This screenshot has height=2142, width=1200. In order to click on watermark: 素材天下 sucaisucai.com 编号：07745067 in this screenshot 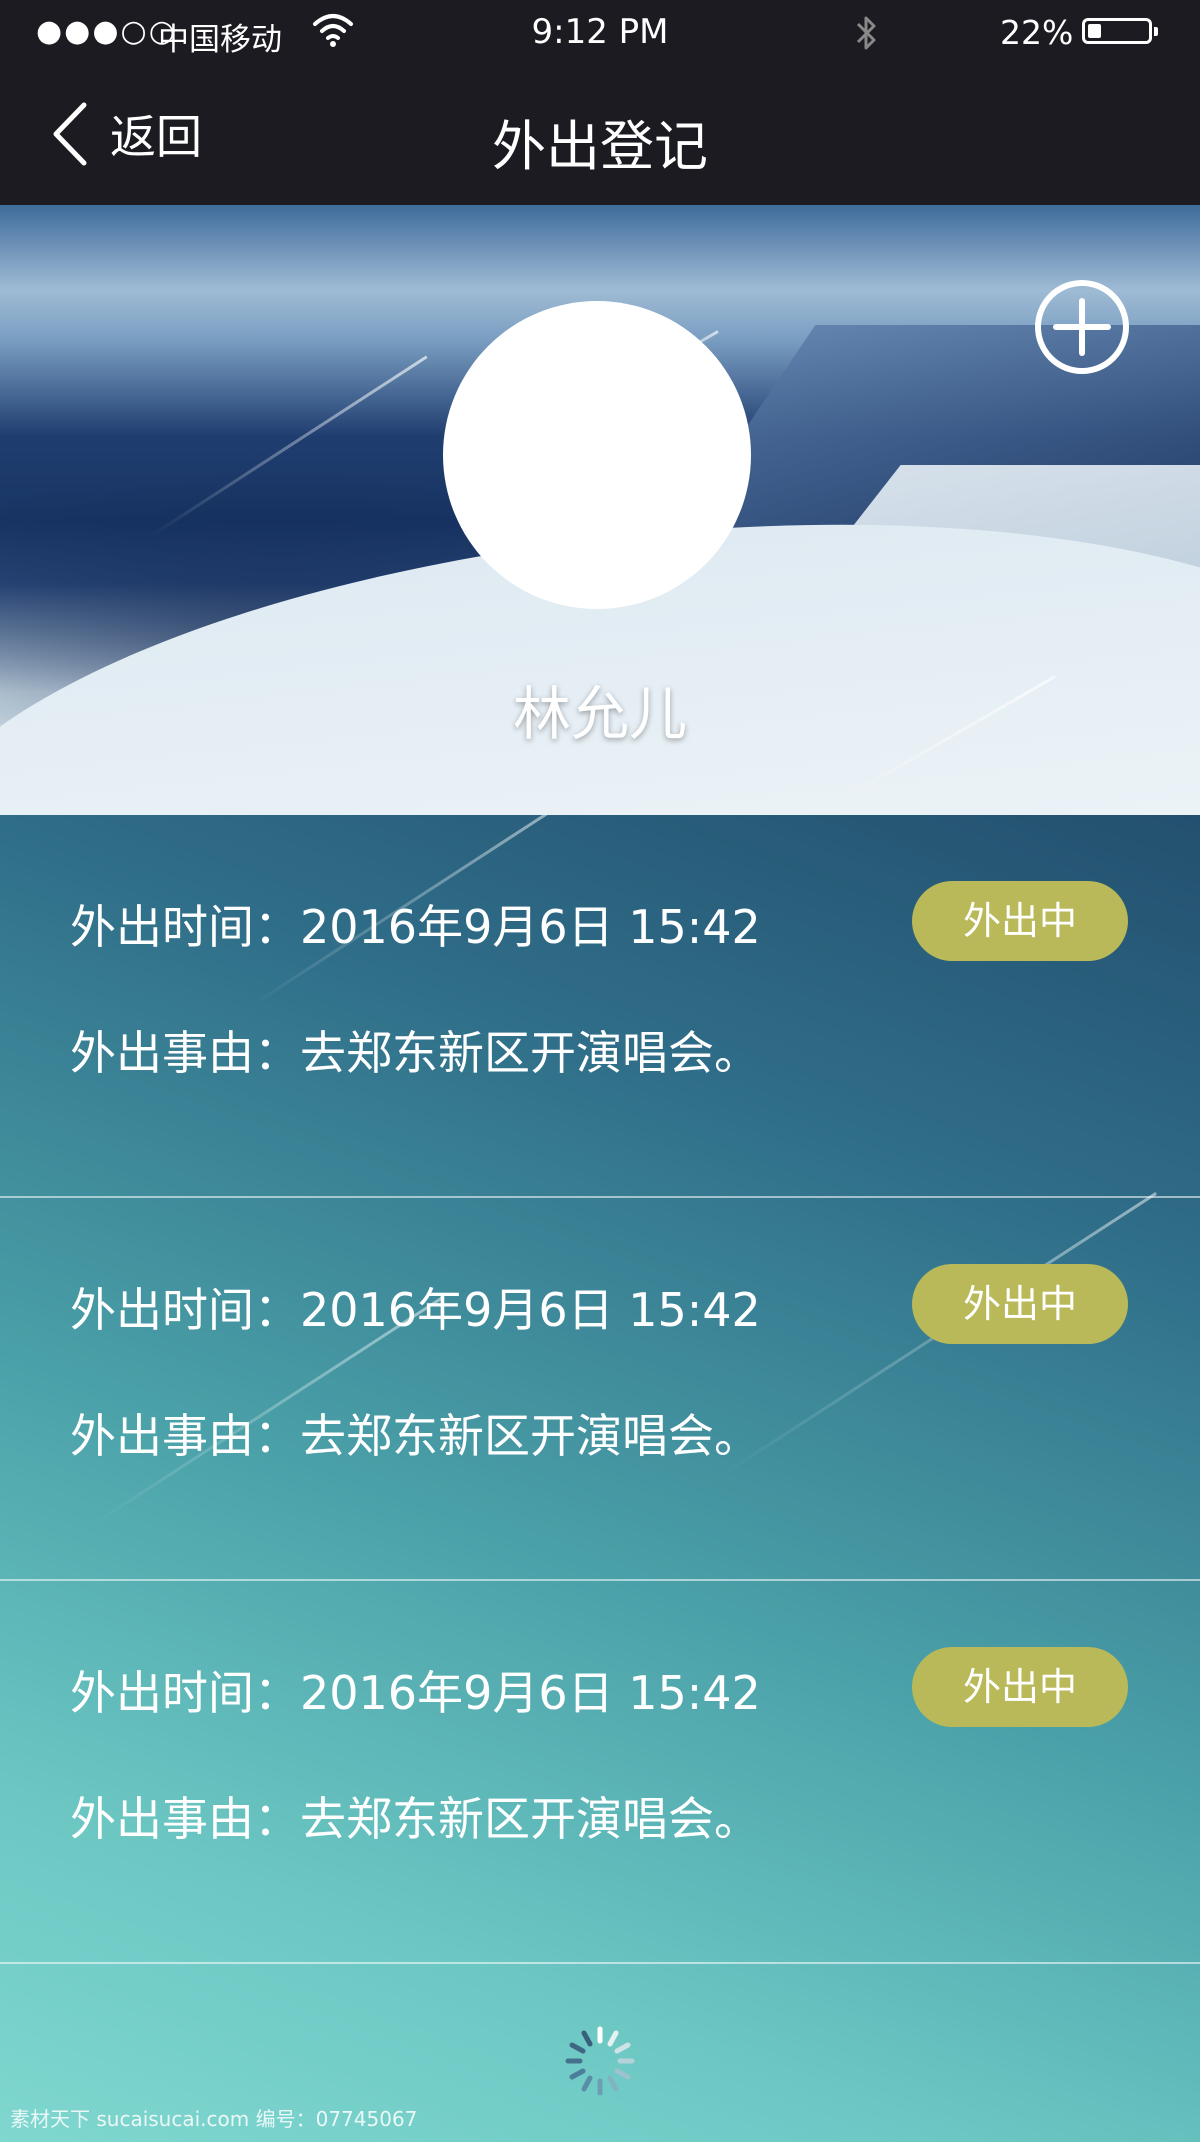, I will do `click(214, 2119)`.